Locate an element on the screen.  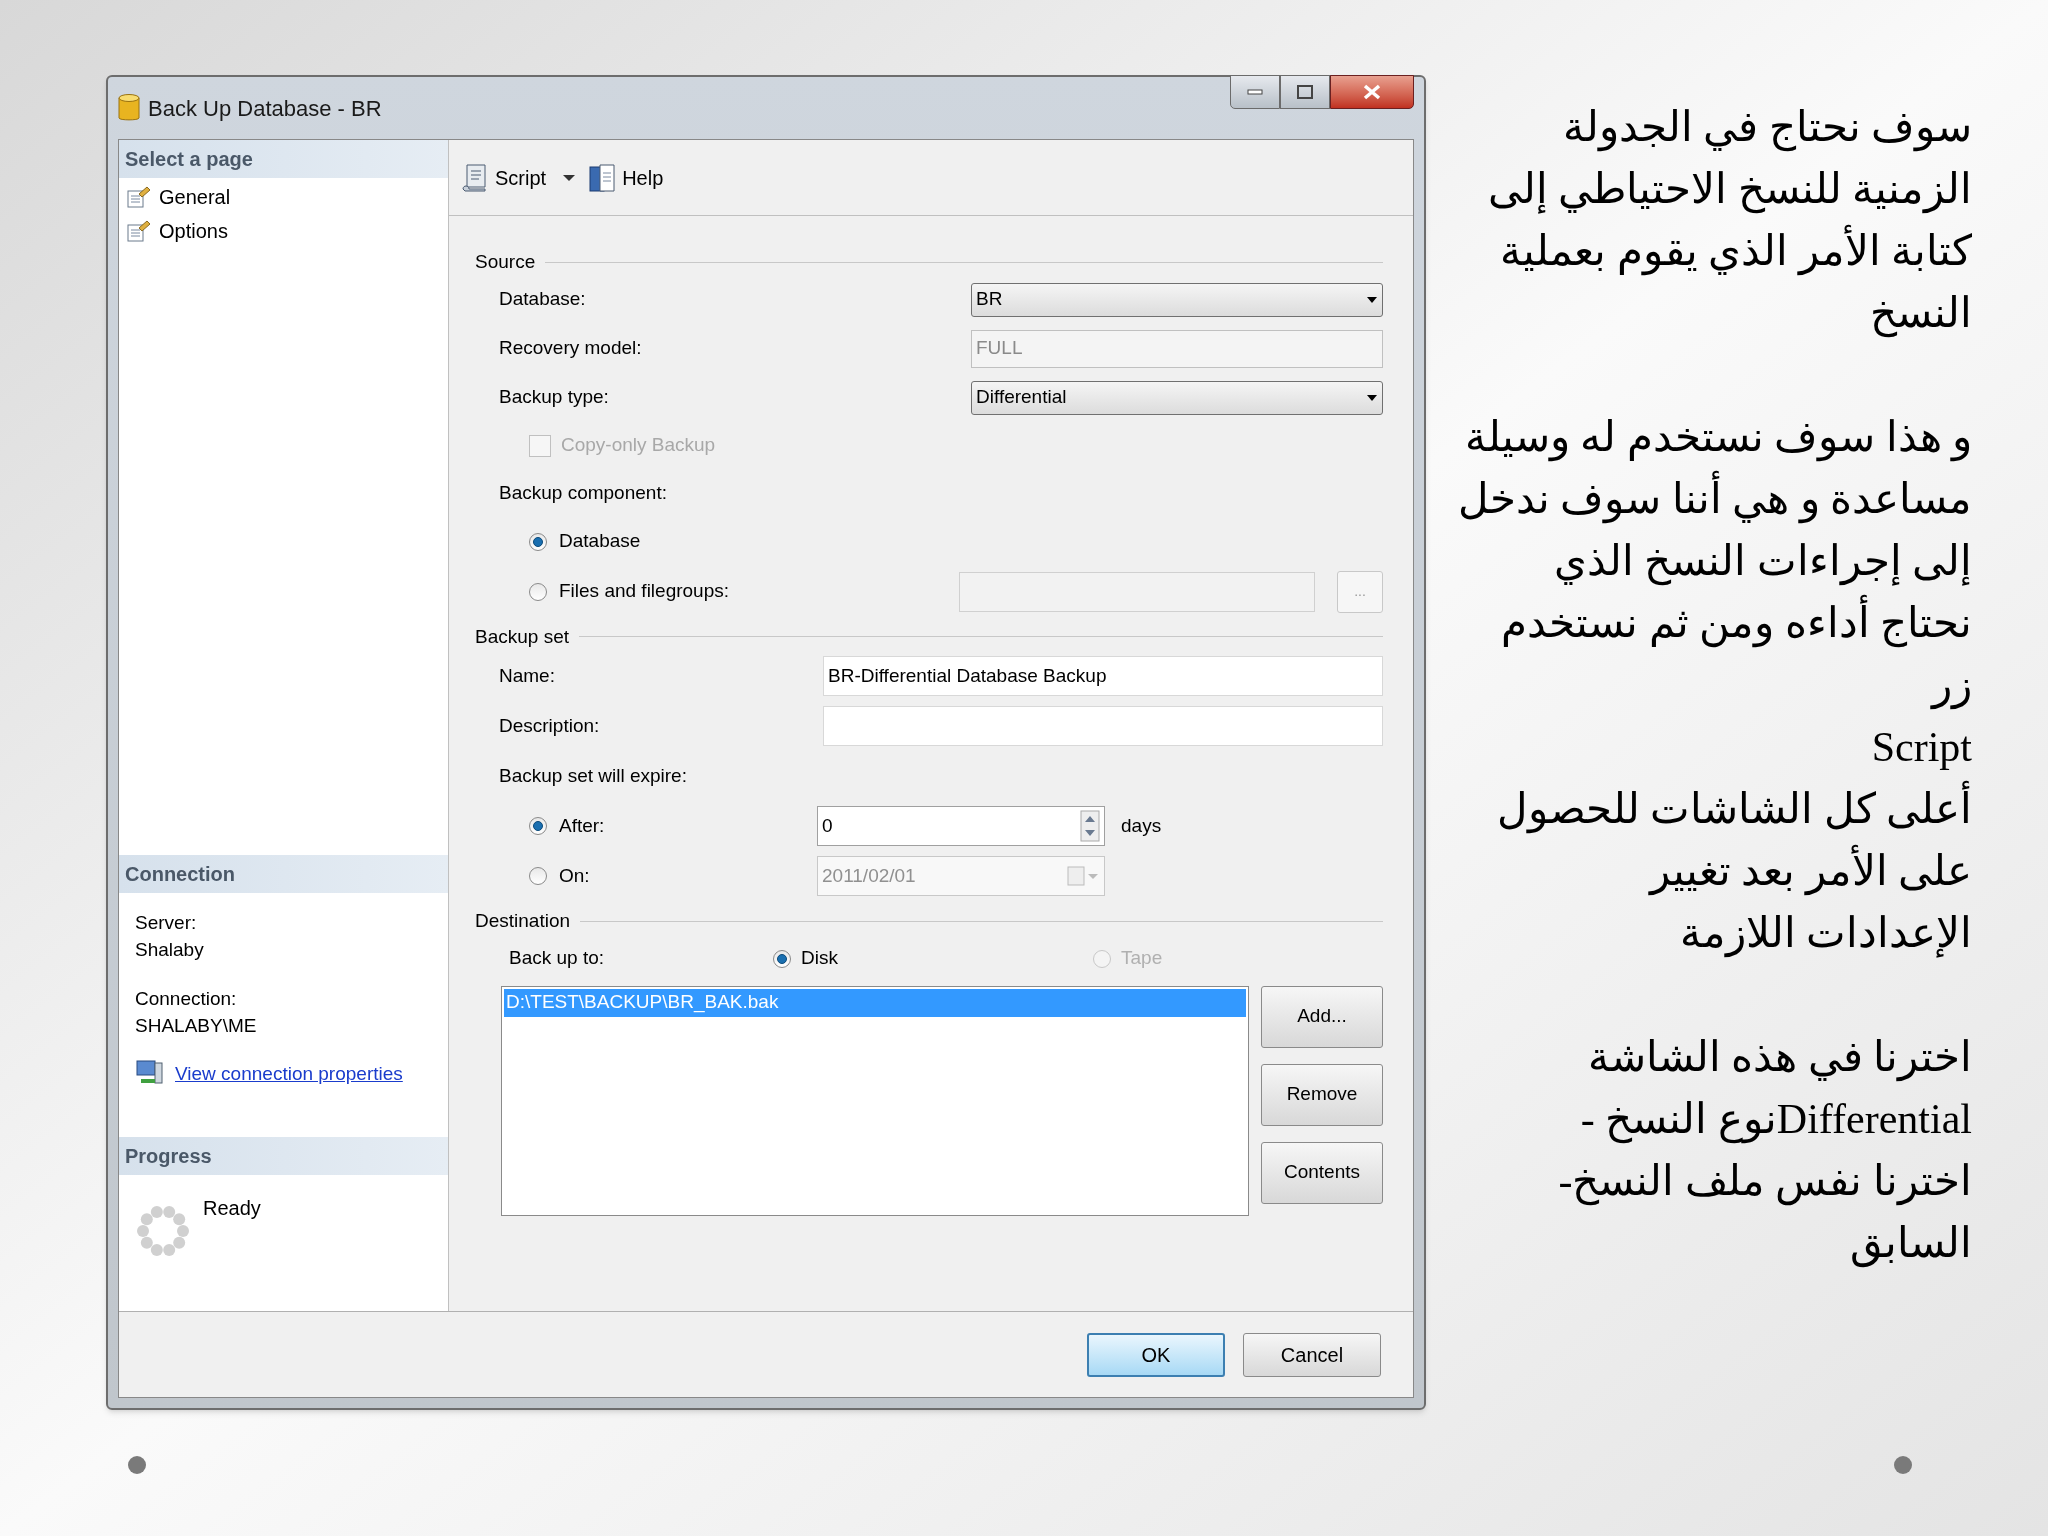
server-label: Server: is located at coordinates (166, 923).